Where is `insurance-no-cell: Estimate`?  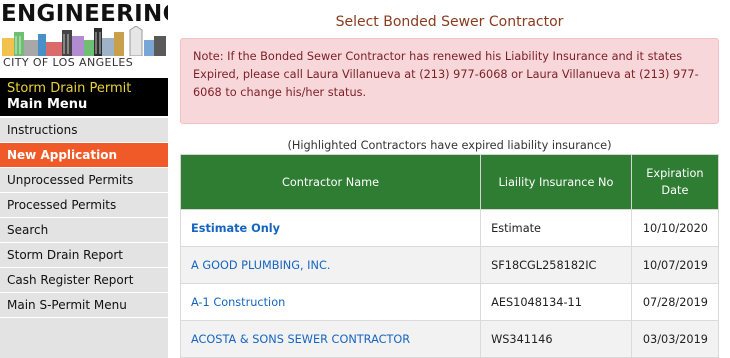 insurance-no-cell: Estimate is located at coordinates (556, 228).